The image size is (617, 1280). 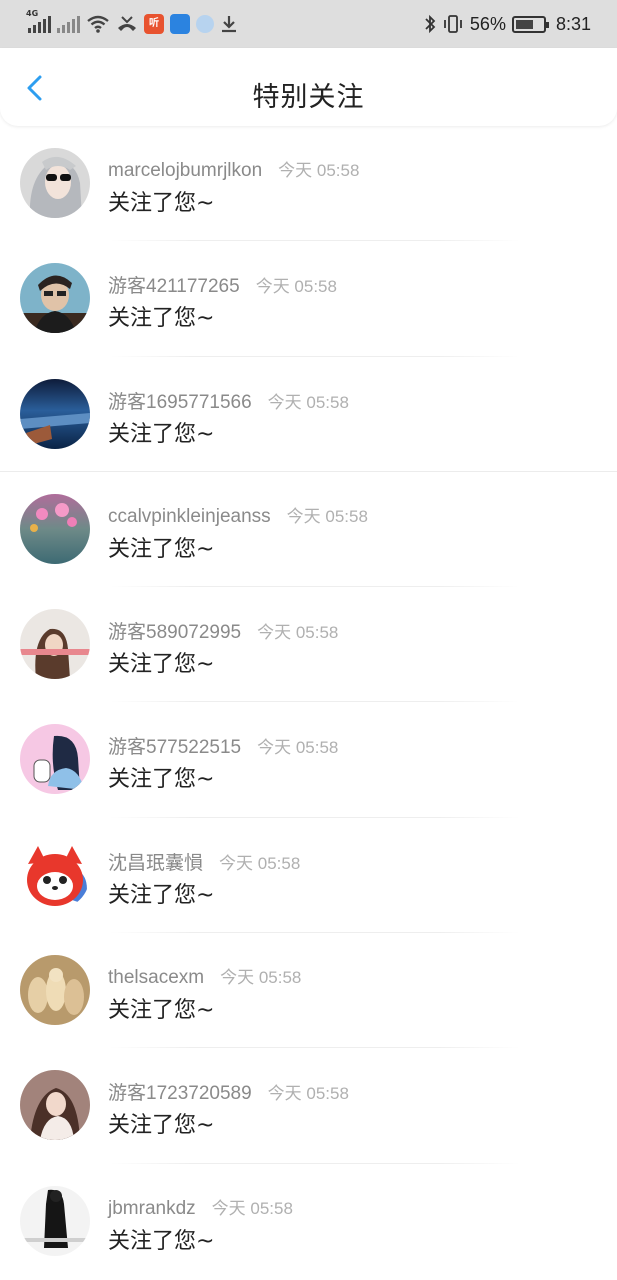 What do you see at coordinates (200, 1207) in the screenshot?
I see `name-line: jbmrankdz 今天 05:58` at bounding box center [200, 1207].